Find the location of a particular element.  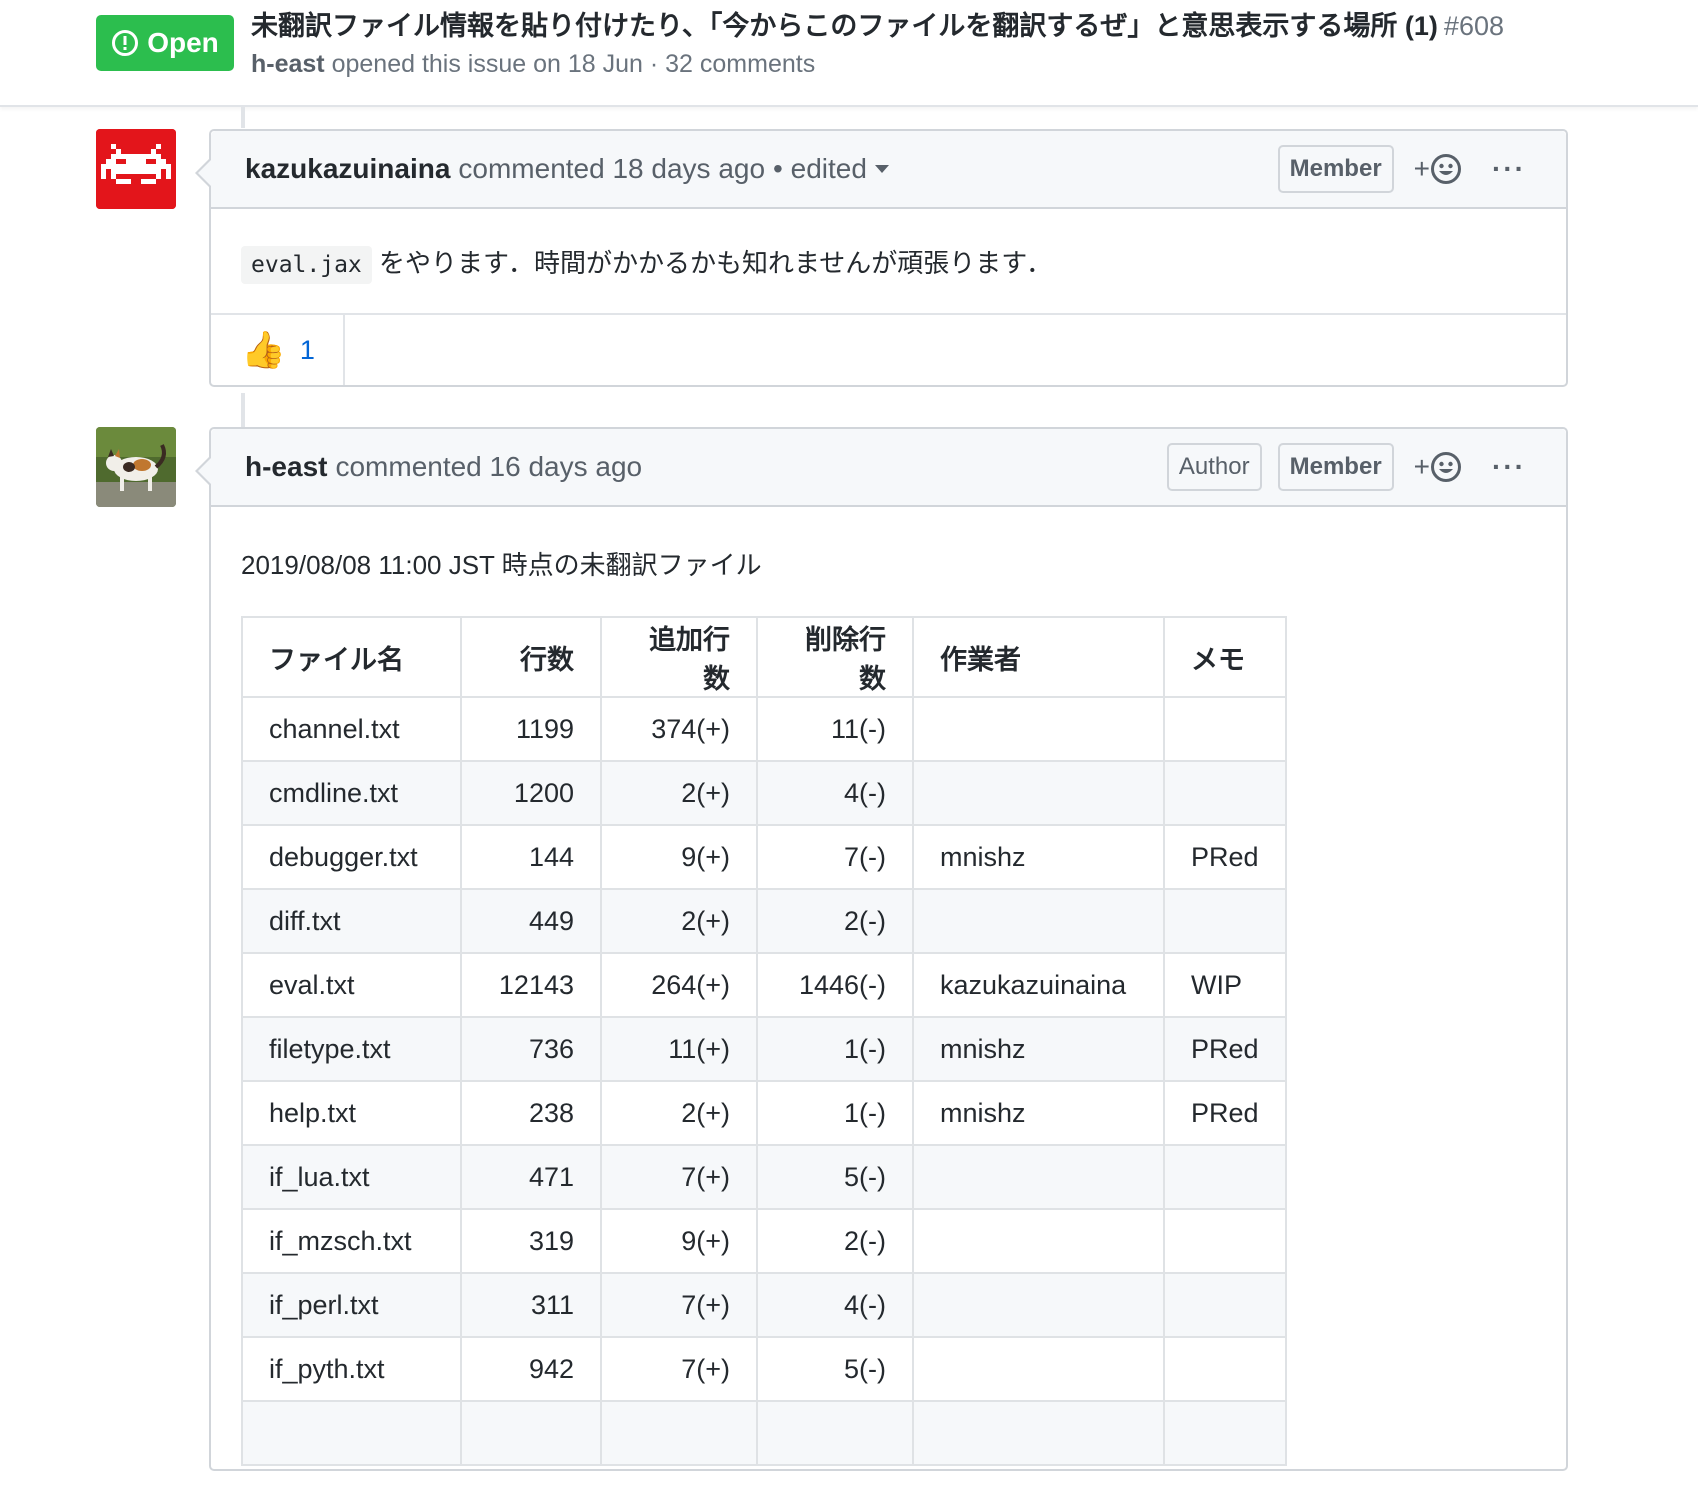

column-header-added: 追加行数 is located at coordinates (679, 657).